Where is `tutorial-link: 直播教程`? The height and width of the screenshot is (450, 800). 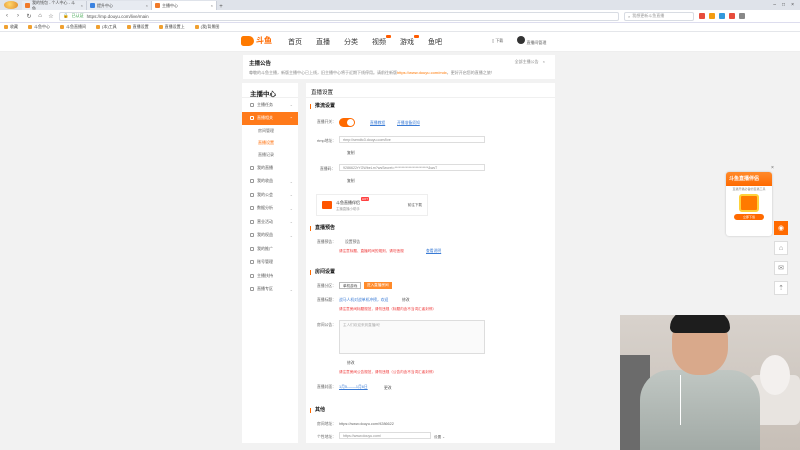
tutorial-link: 直播教程 is located at coordinates (377, 123).